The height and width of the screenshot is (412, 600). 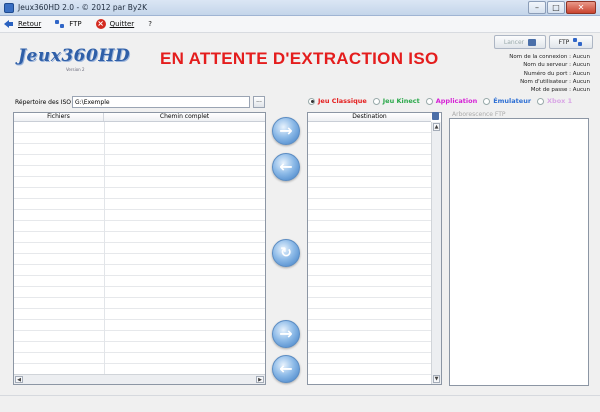 What do you see at coordinates (514, 42) in the screenshot?
I see `lancer-label: Lancer` at bounding box center [514, 42].